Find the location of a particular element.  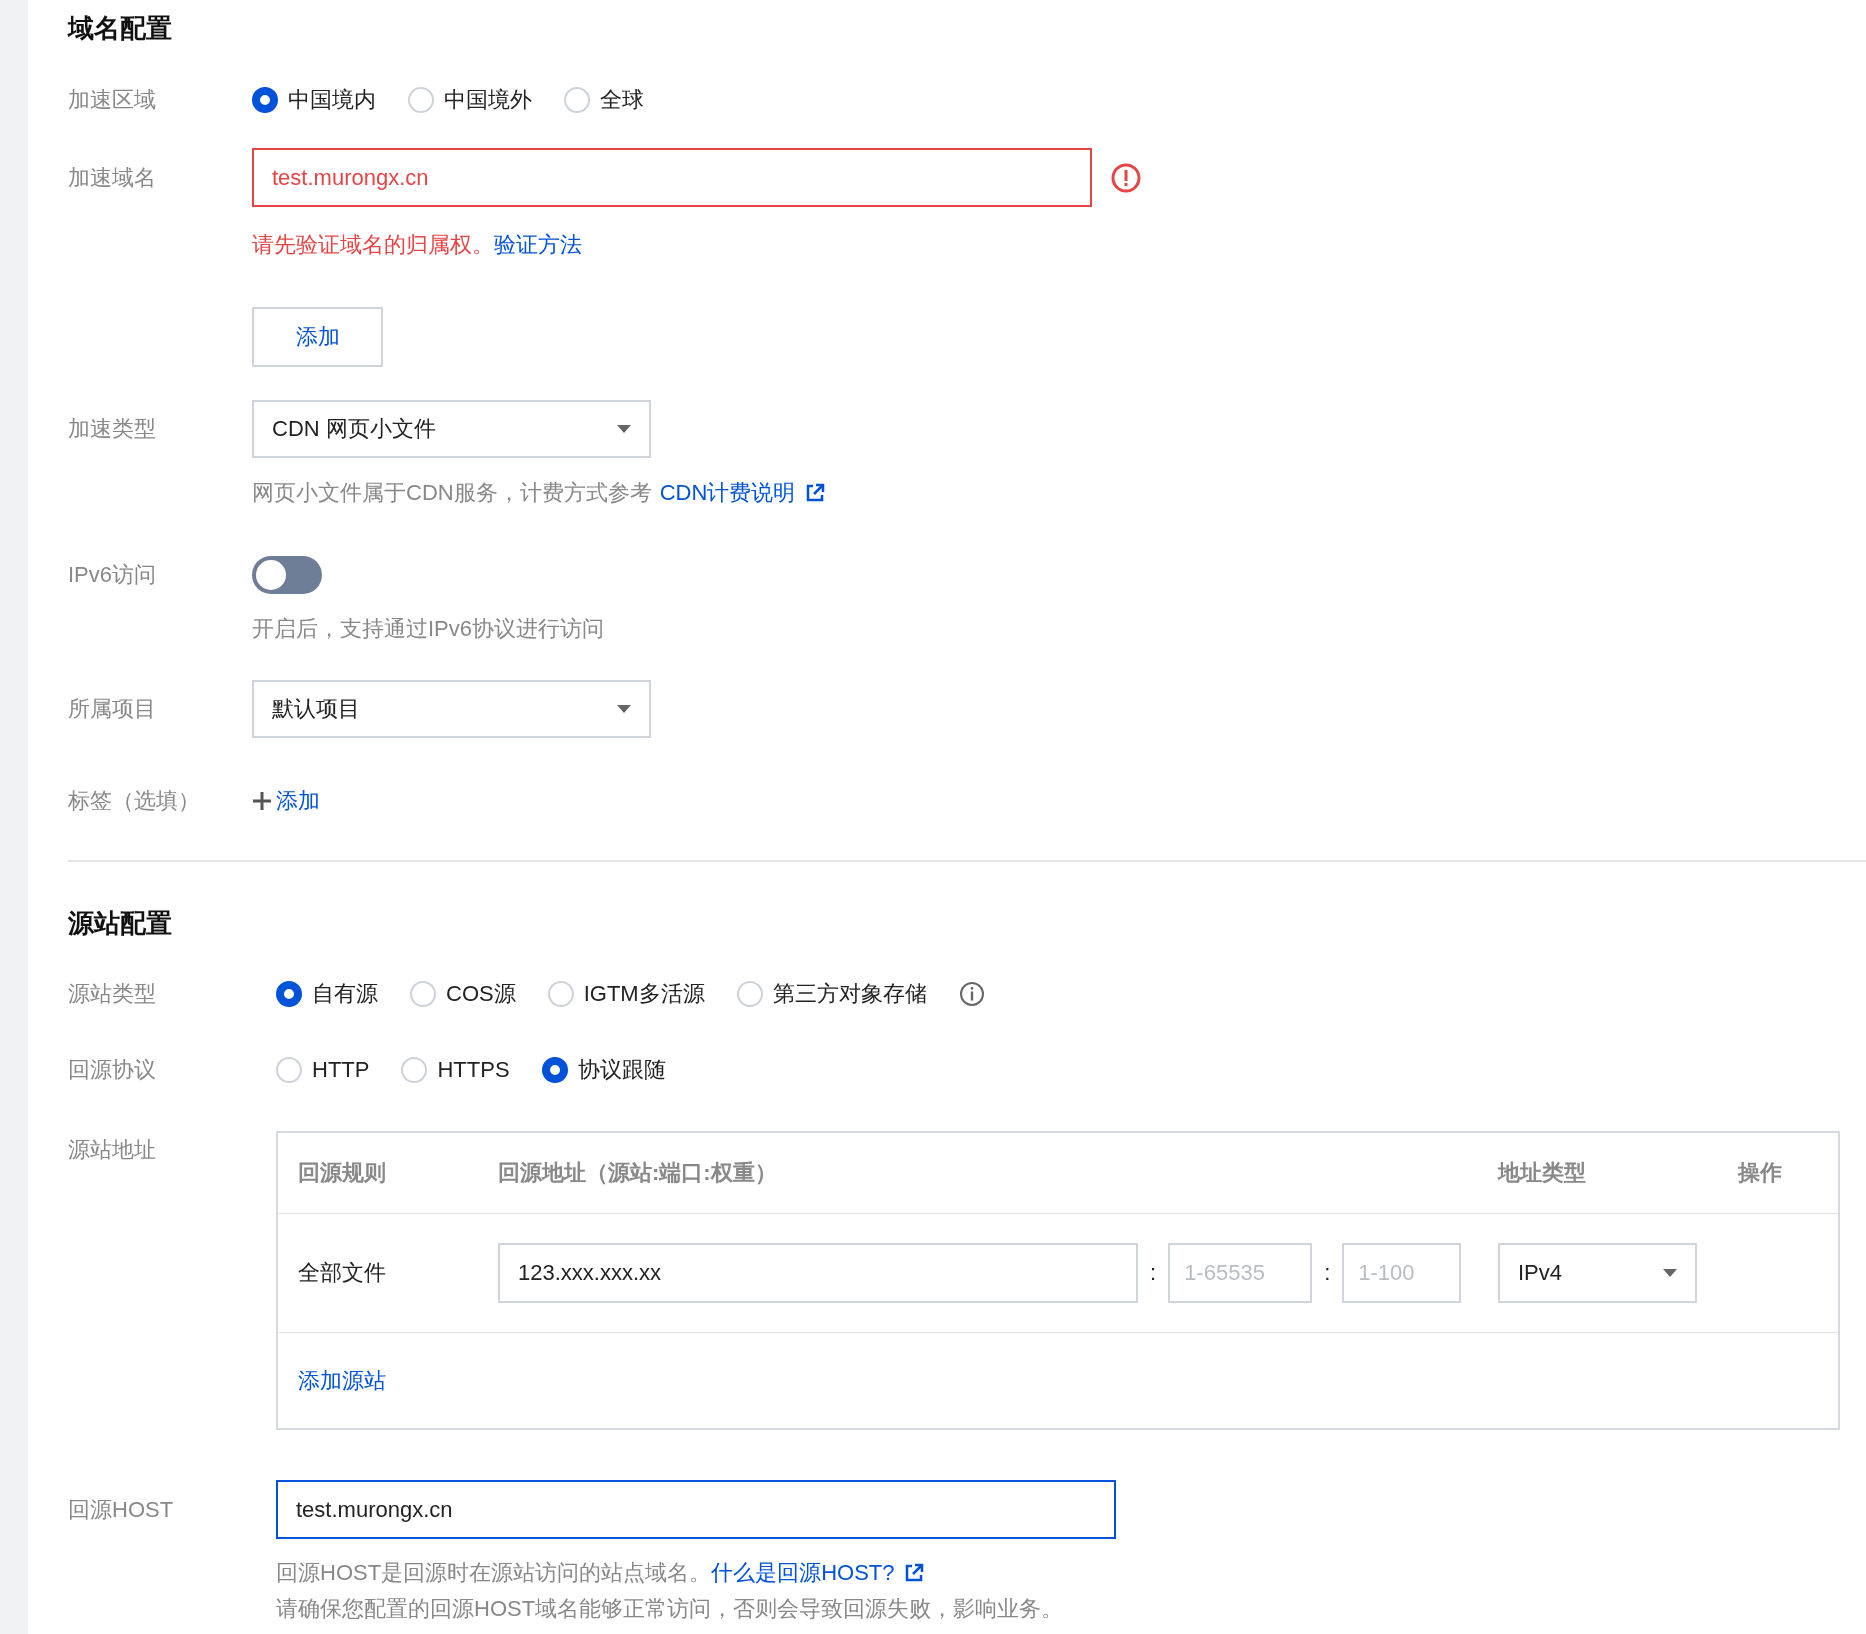

column-header: 操作 is located at coordinates (1760, 1173).